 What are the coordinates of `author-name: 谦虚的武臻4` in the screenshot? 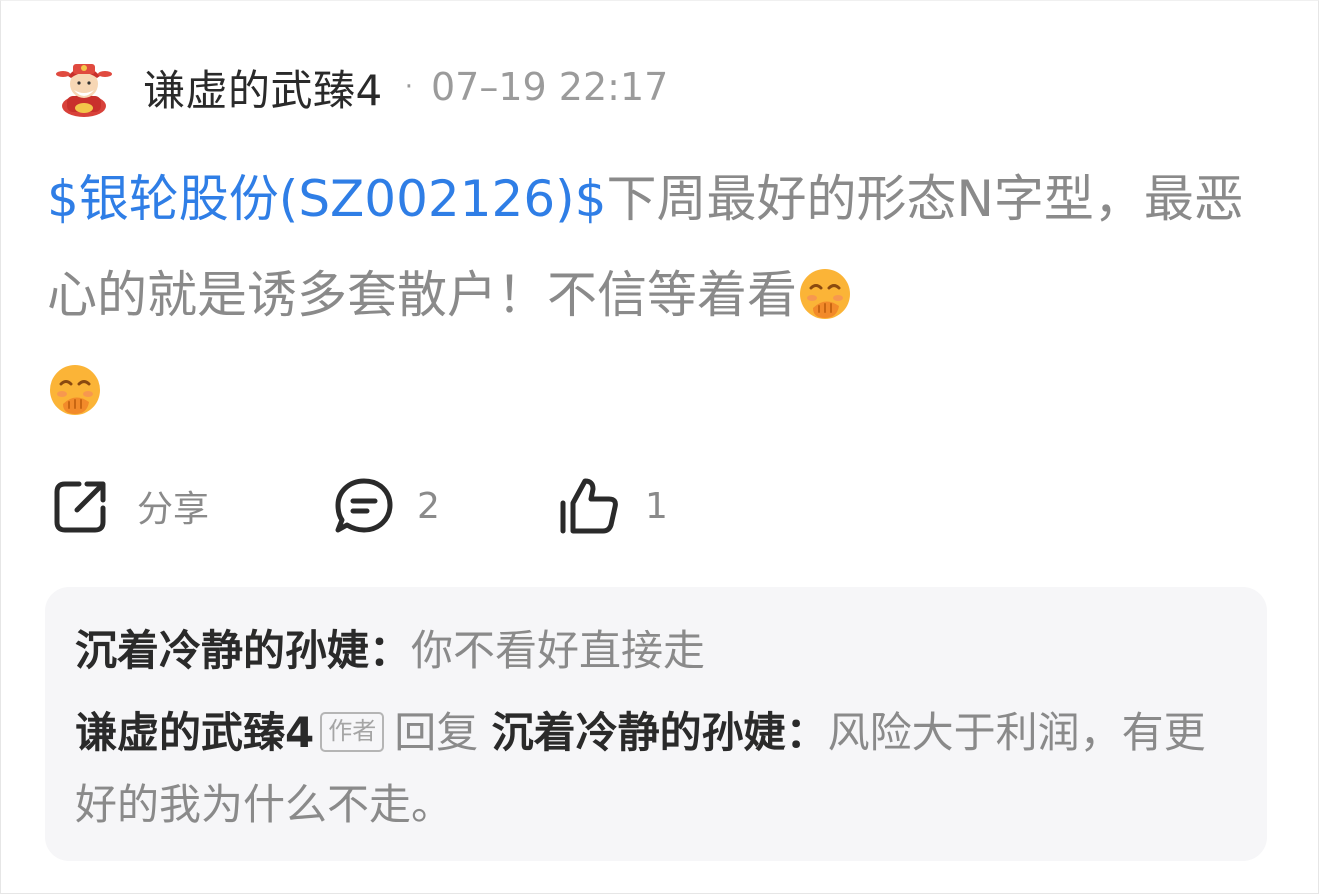 It's located at (263, 87).